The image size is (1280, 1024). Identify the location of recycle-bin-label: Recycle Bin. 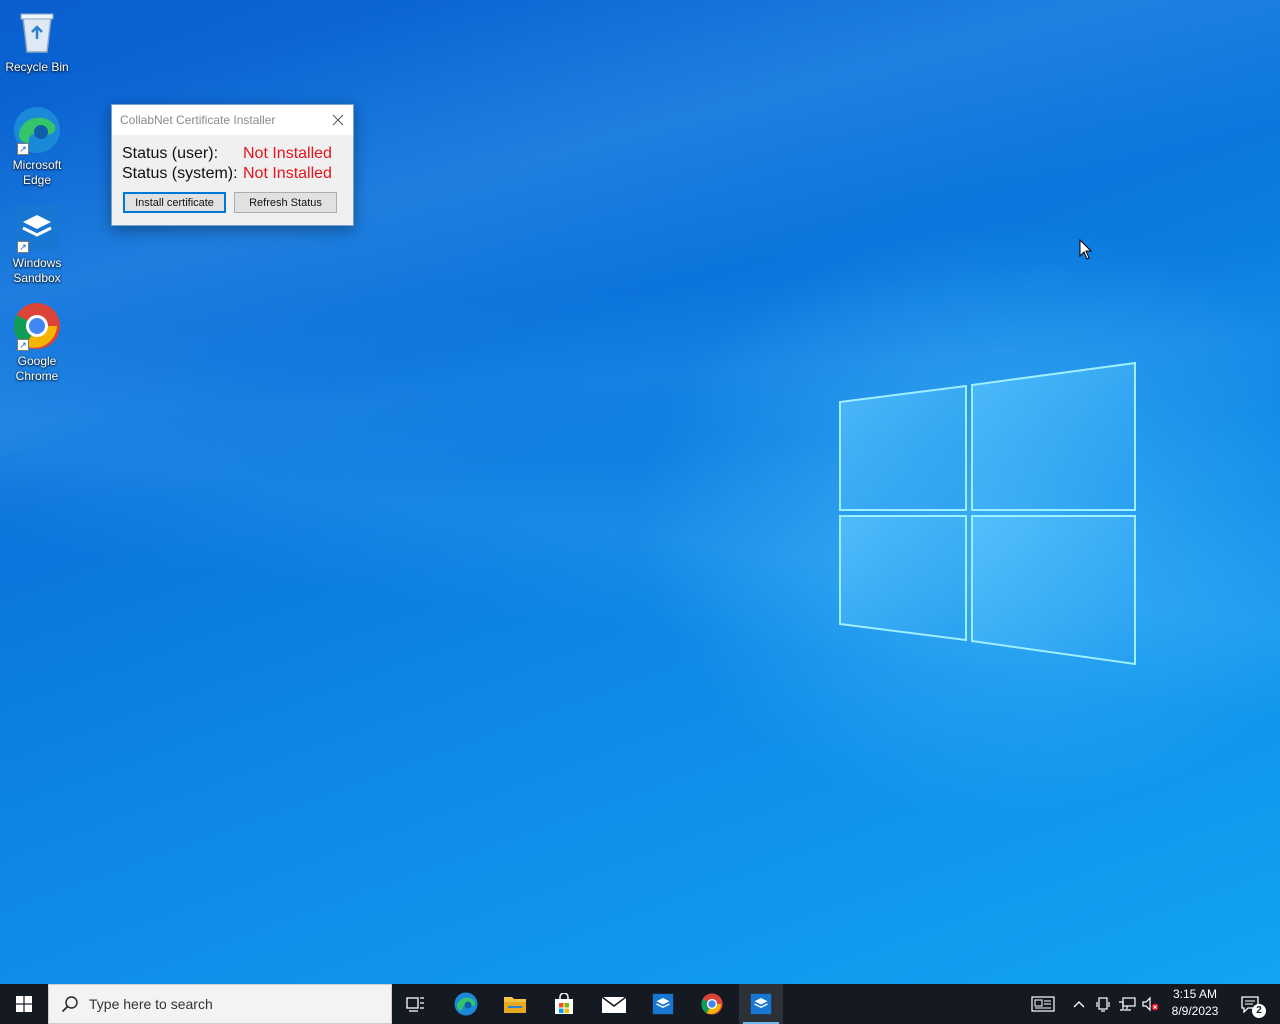
(37, 67).